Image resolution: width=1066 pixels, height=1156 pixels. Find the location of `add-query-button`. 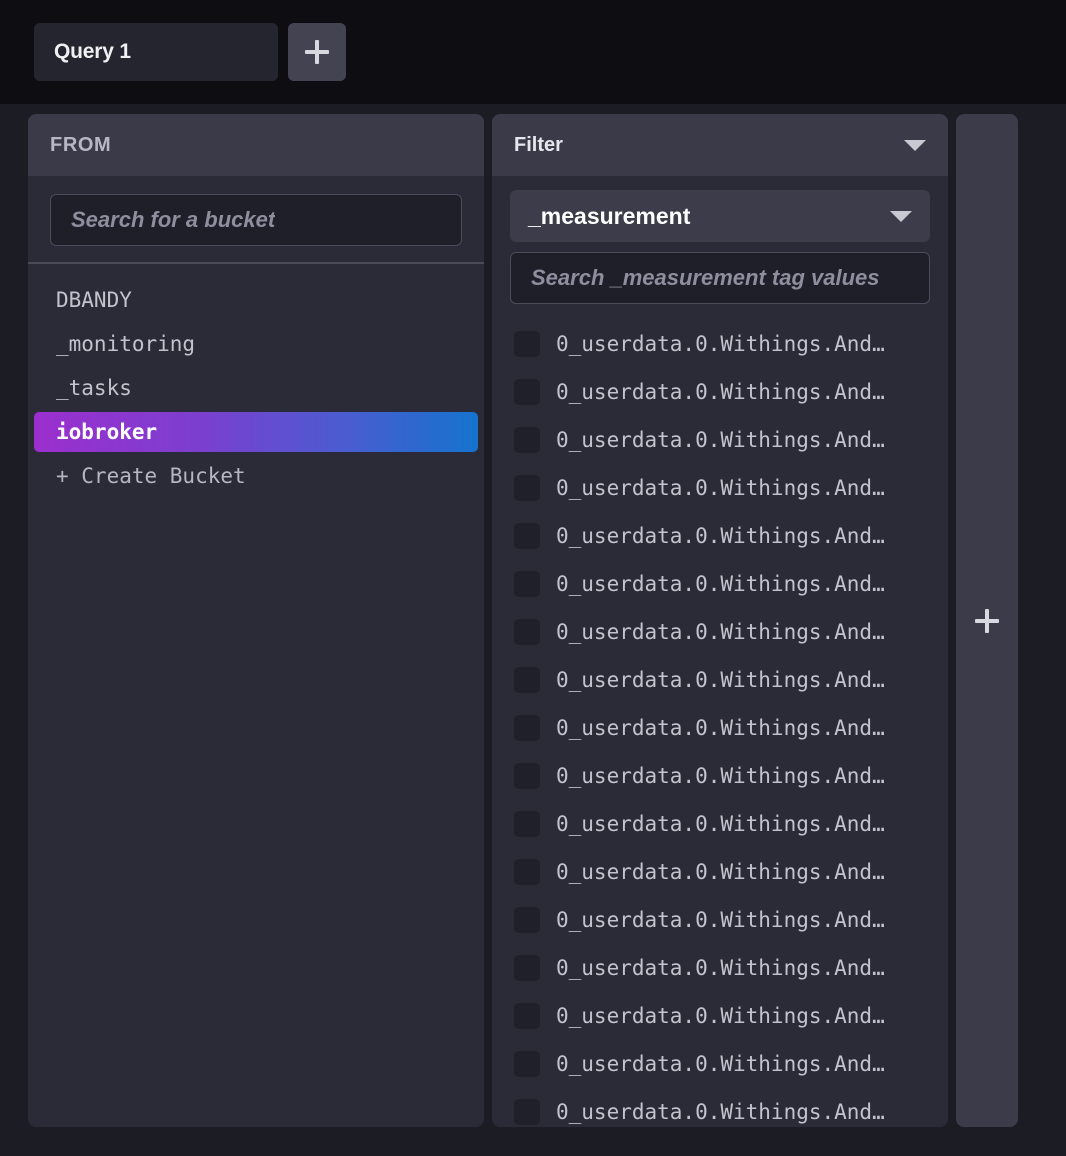

add-query-button is located at coordinates (317, 52).